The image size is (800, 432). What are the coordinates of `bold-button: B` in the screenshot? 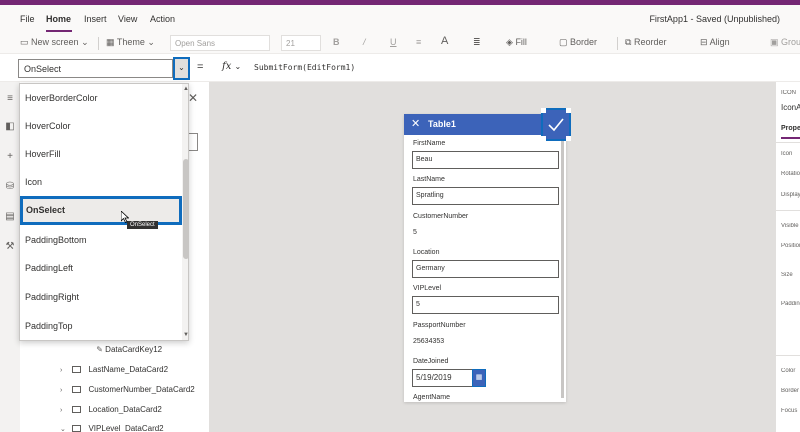 It's located at (336, 42).